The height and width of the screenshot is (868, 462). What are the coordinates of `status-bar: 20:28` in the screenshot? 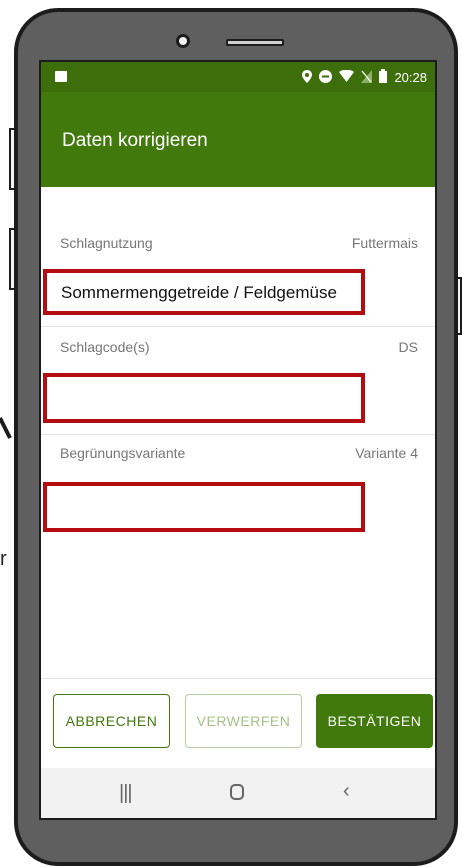 It's located at (238, 77).